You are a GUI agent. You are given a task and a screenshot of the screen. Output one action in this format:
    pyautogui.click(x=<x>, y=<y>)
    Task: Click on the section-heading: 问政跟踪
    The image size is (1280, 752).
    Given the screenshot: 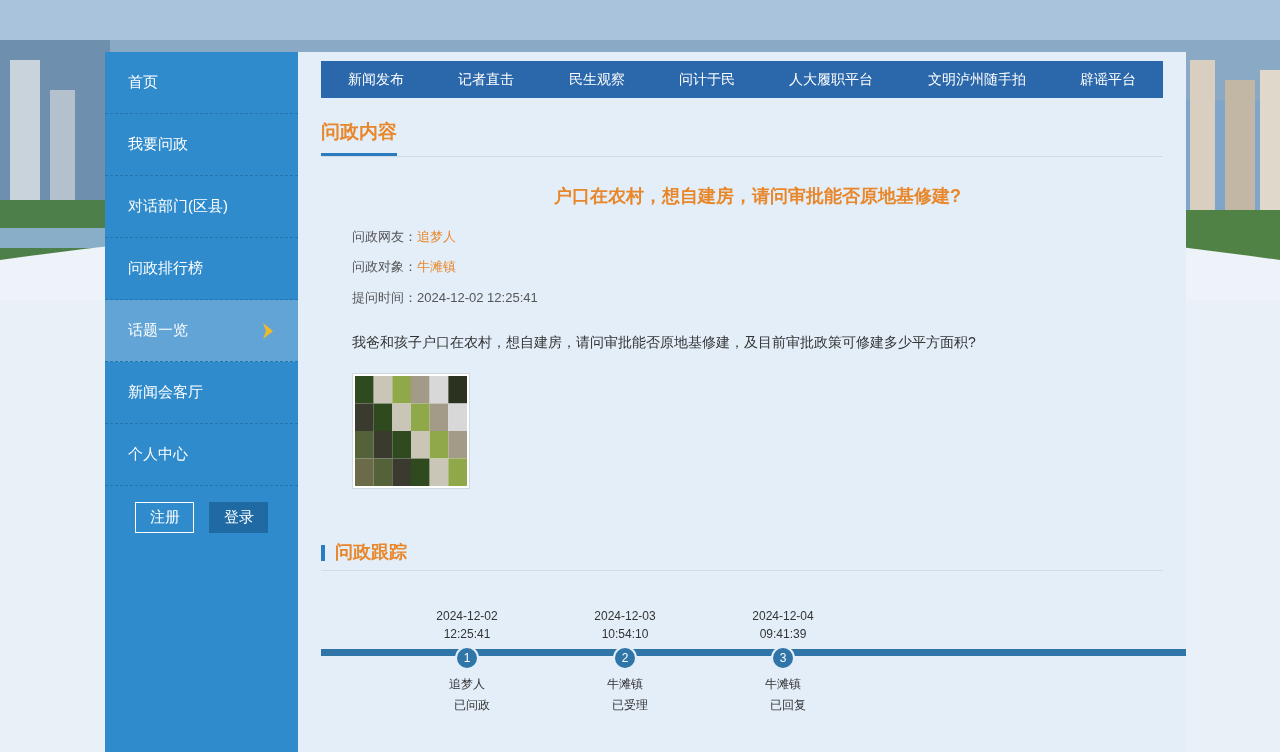 What is the action you would take?
    pyautogui.click(x=371, y=552)
    